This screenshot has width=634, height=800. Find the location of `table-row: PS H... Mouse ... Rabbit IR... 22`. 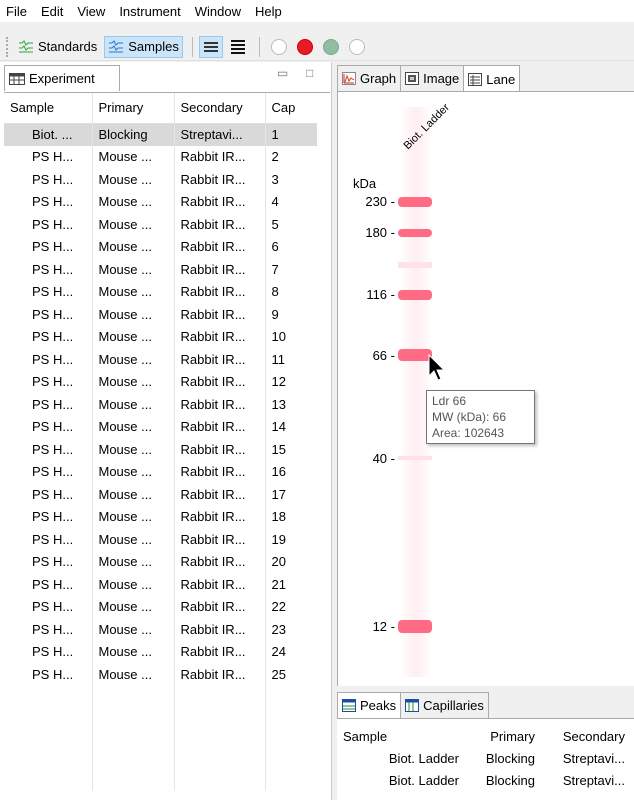

table-row: PS H... Mouse ... Rabbit IR... 22 is located at coordinates (160, 606).